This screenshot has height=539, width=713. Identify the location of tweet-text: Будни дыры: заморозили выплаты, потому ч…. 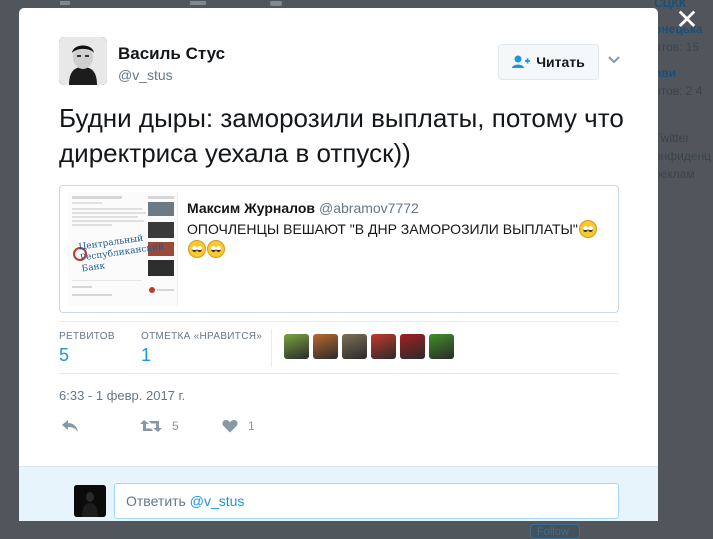
(341, 135).